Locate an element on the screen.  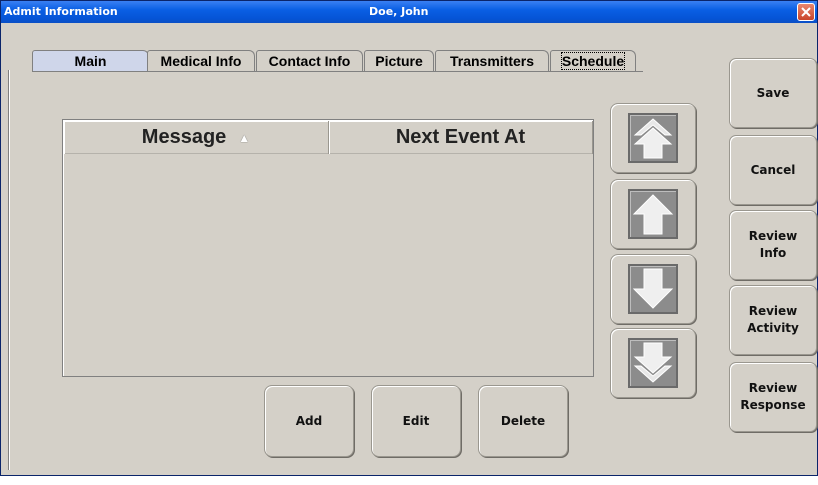
tab-label: Schedule is located at coordinates (593, 61).